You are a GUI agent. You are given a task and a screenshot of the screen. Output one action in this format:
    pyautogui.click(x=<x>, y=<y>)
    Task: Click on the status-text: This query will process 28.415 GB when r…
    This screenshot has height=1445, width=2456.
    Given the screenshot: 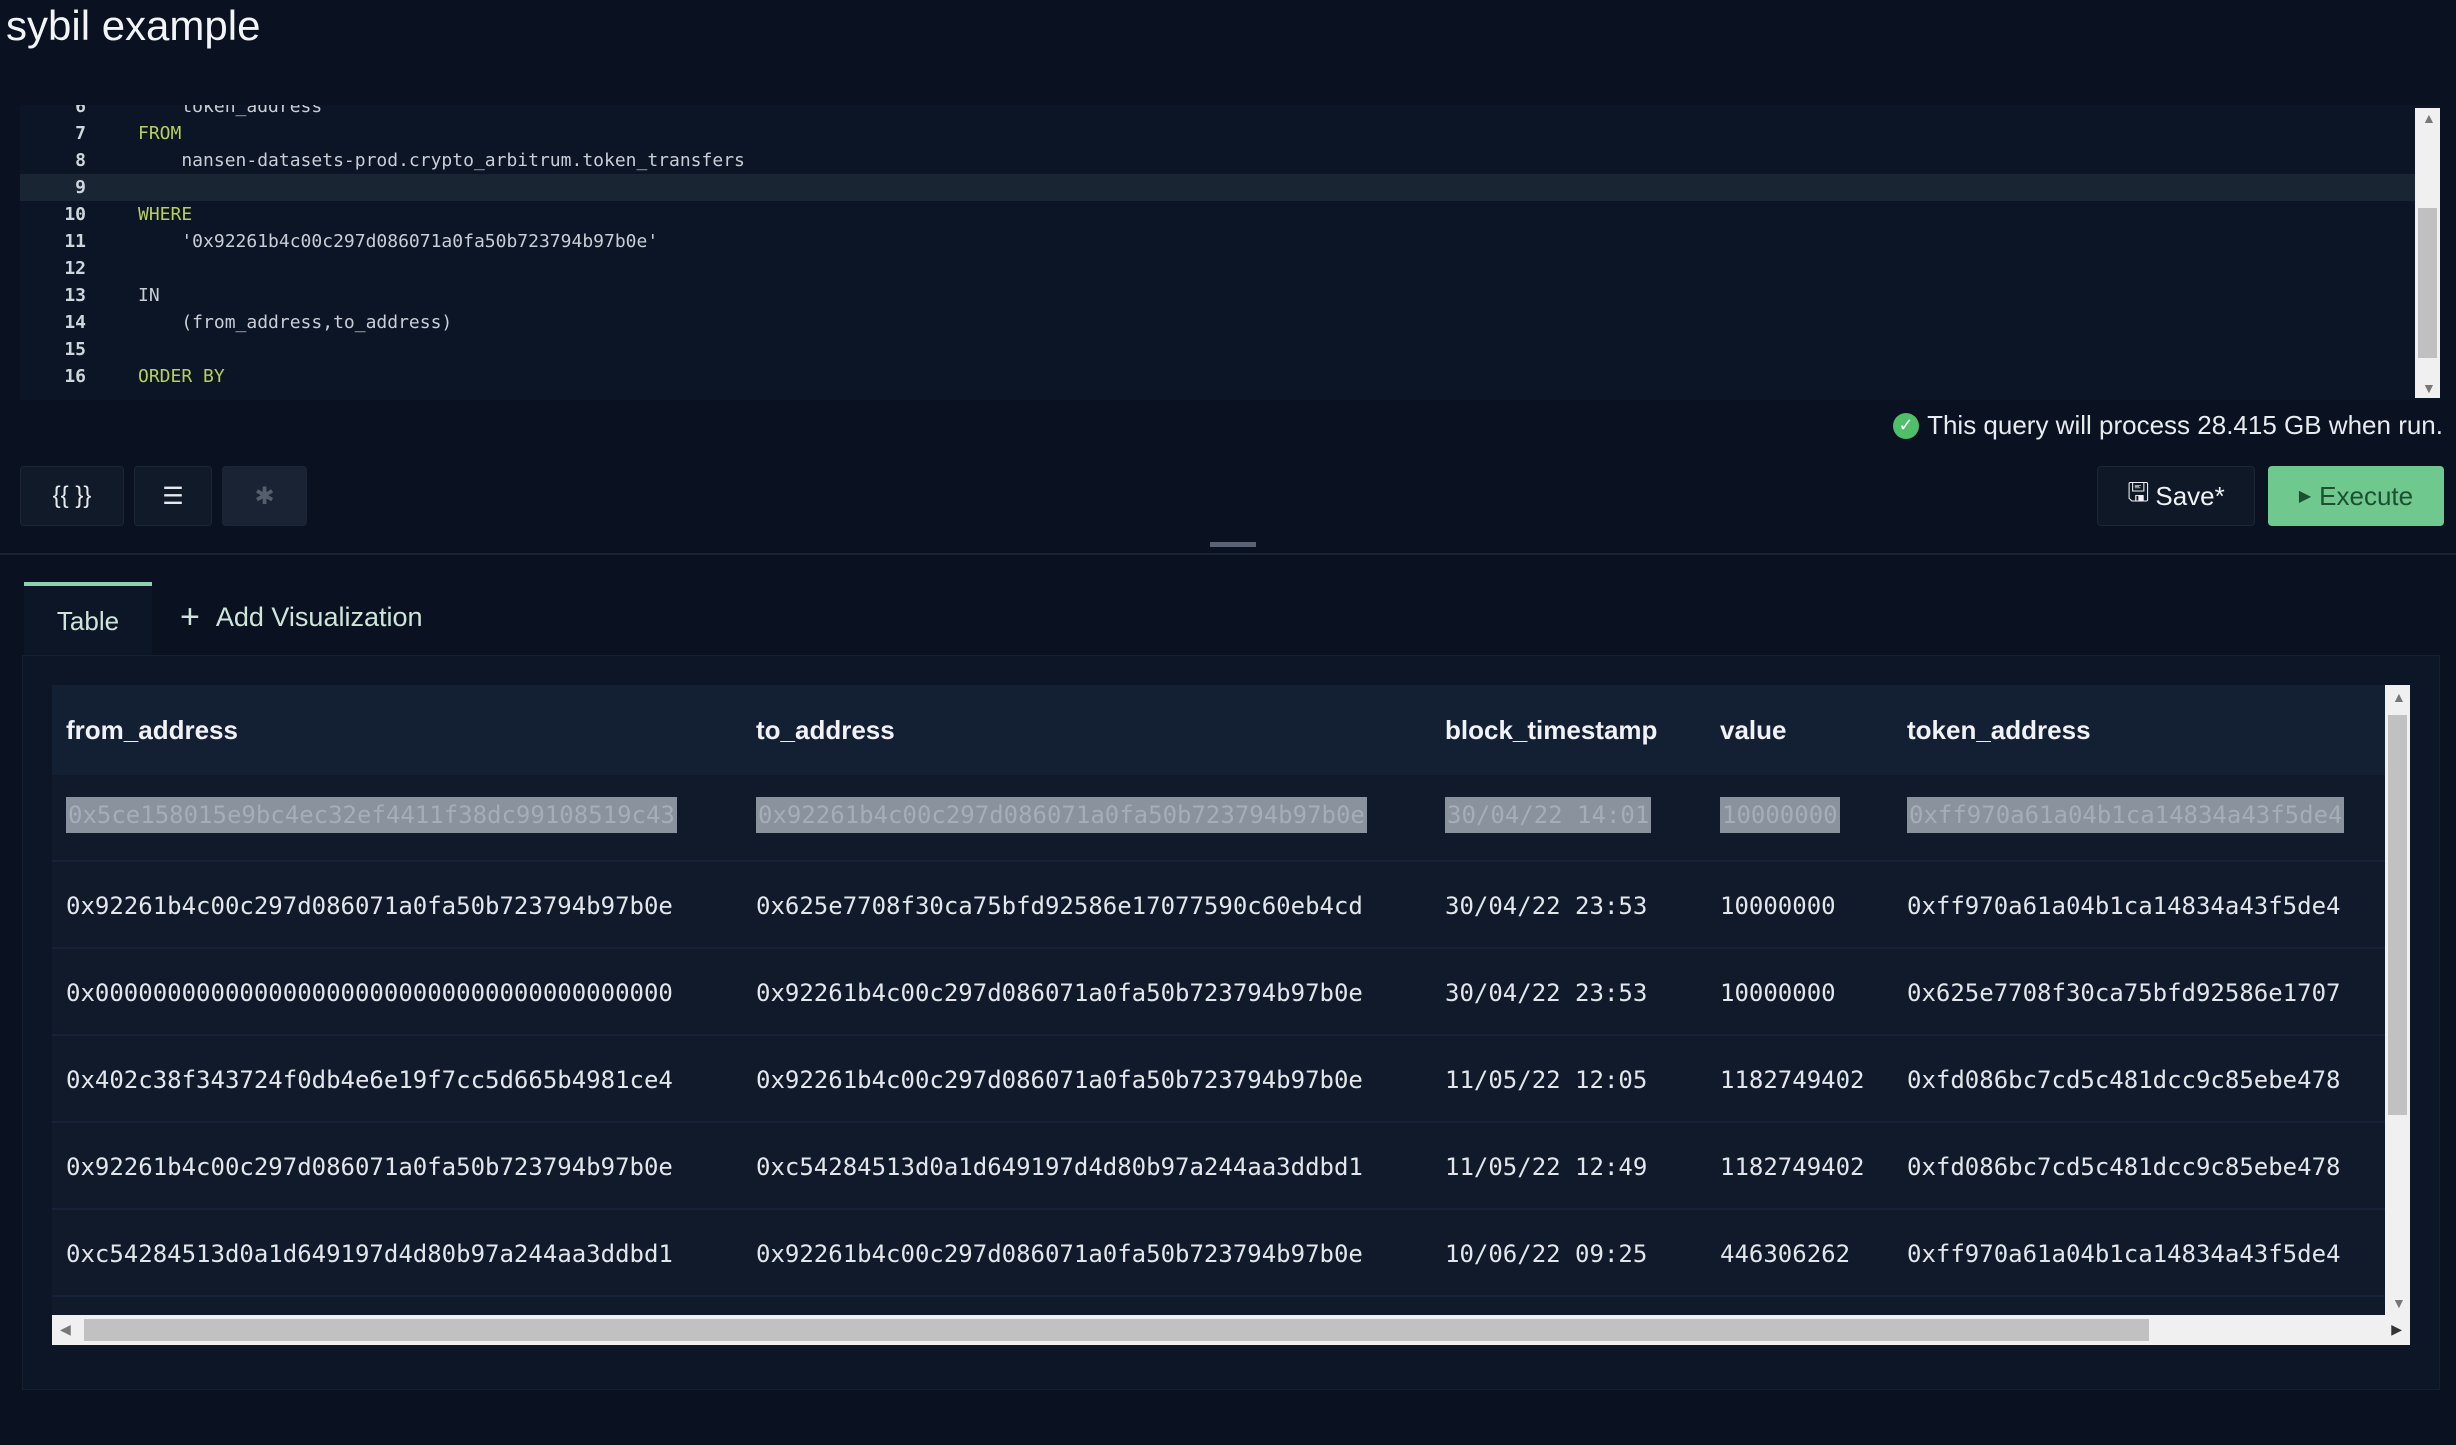 What is the action you would take?
    pyautogui.click(x=2185, y=425)
    